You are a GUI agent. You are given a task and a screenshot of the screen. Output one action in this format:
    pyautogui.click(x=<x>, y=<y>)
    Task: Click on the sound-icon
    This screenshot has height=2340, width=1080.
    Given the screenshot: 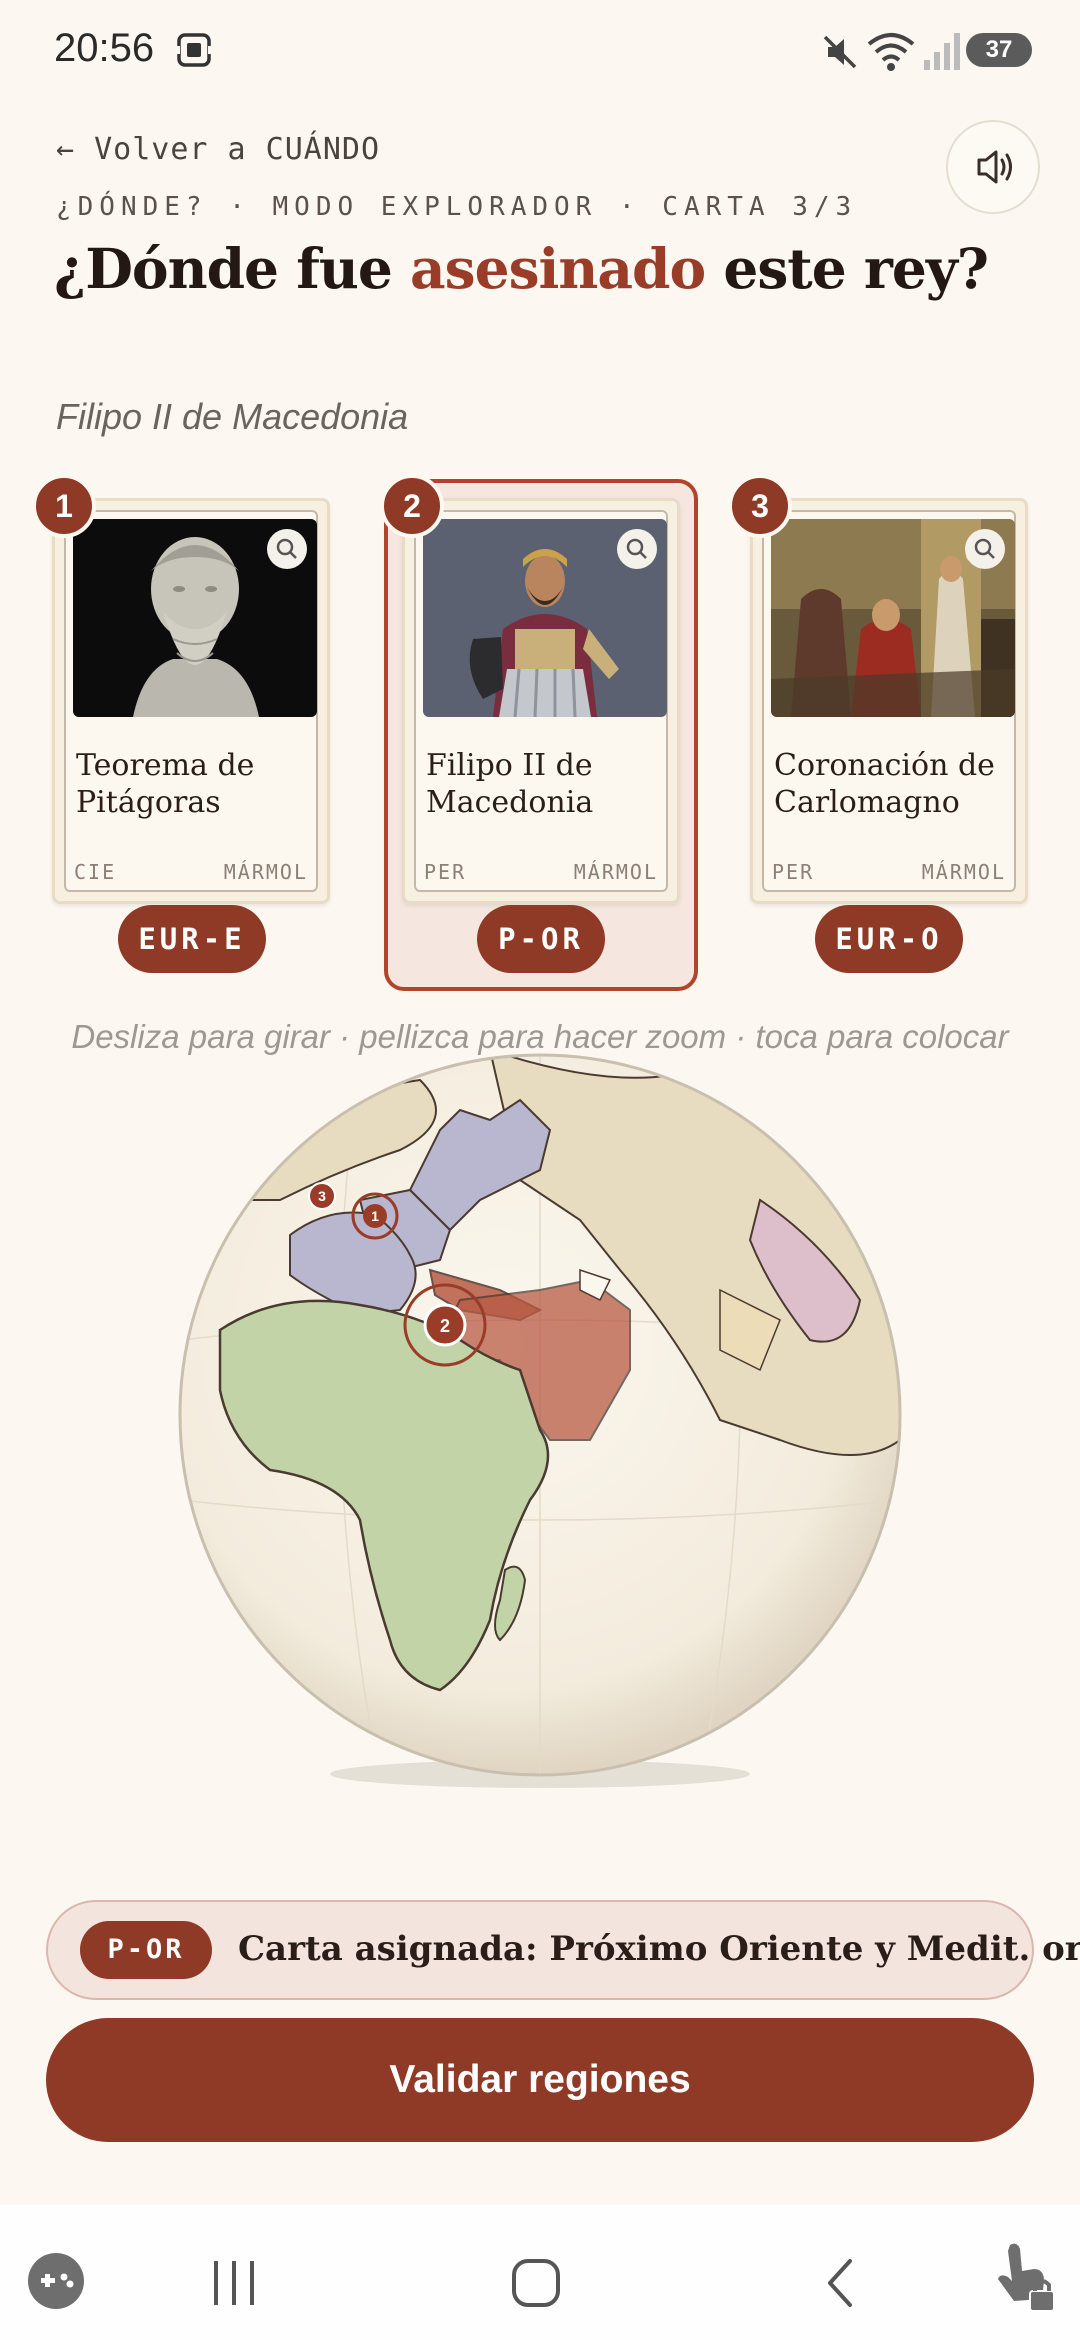 What is the action you would take?
    pyautogui.click(x=994, y=167)
    